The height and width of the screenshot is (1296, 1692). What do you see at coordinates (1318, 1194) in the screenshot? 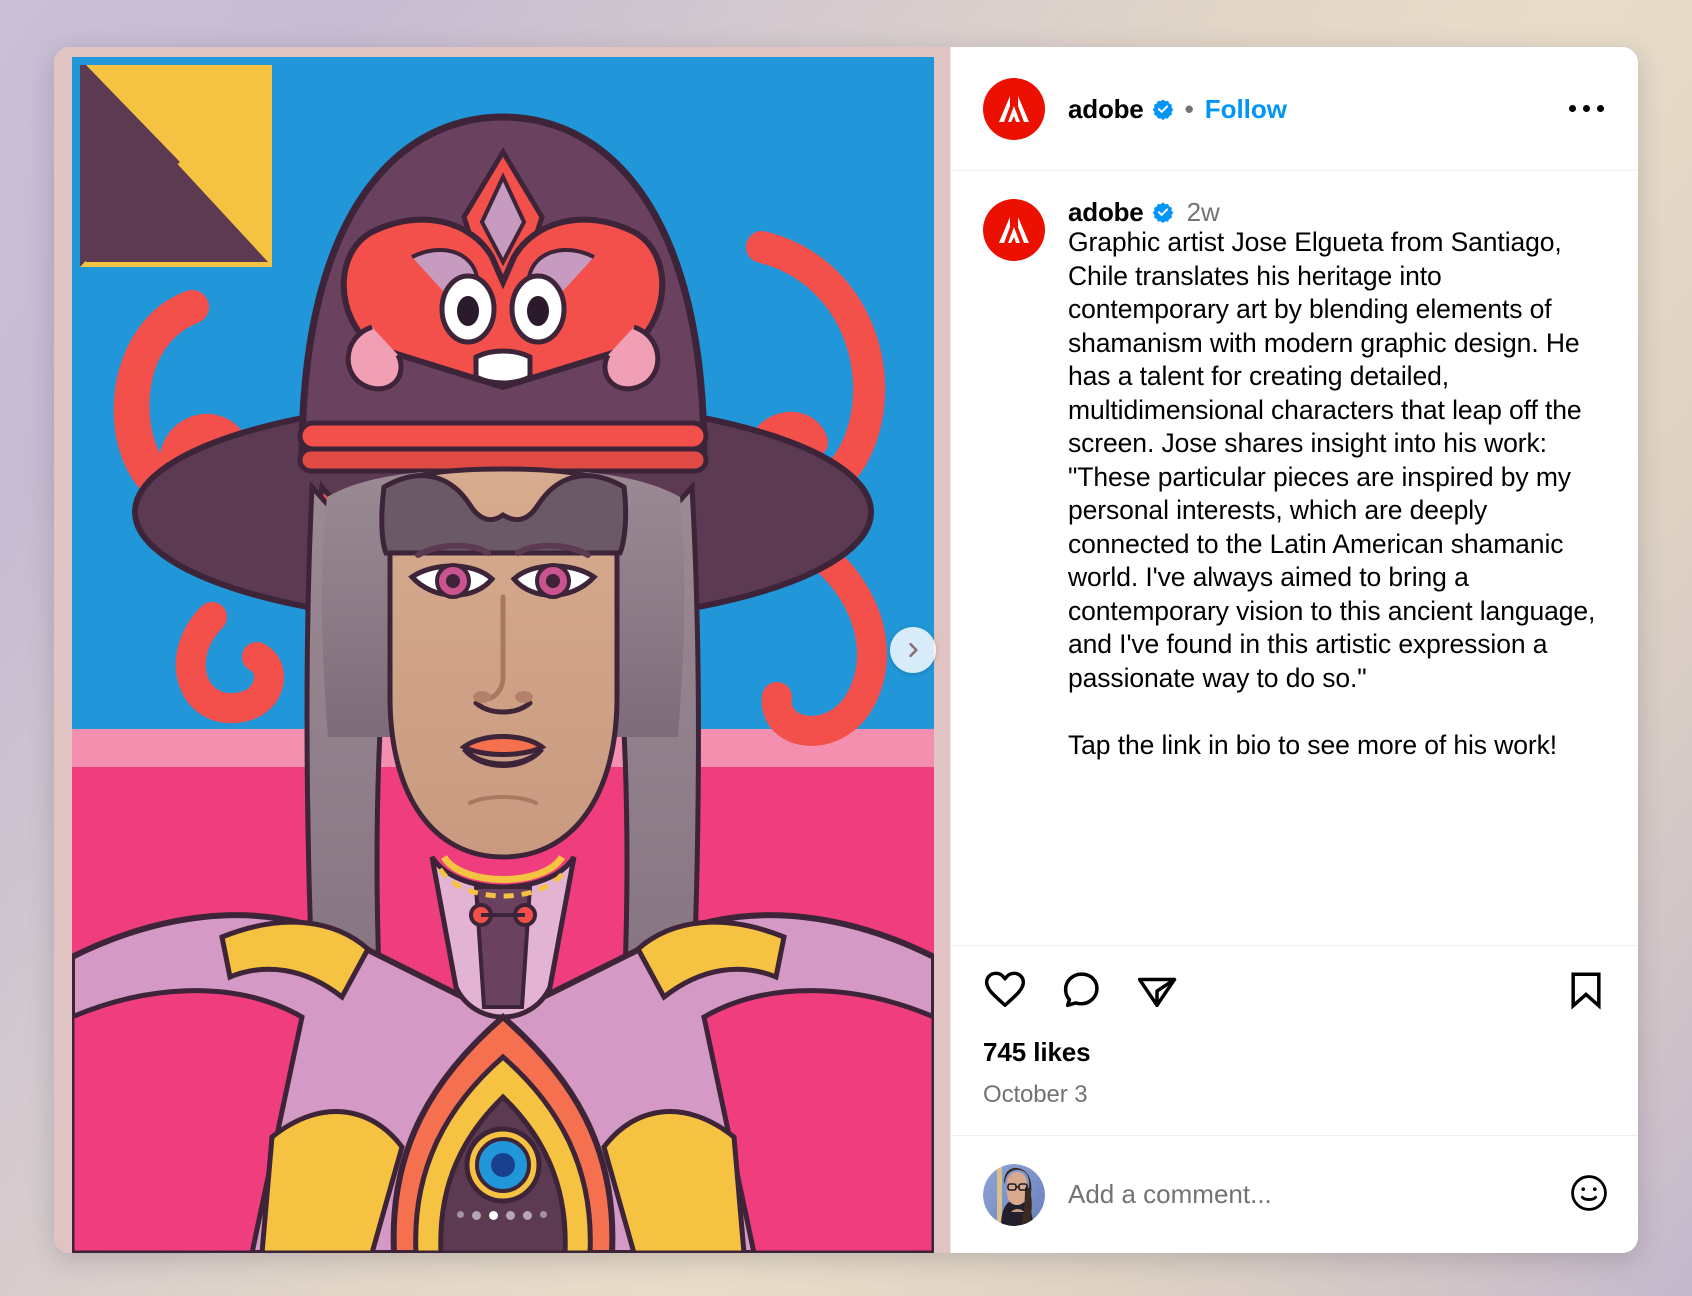
I see `comment-input` at bounding box center [1318, 1194].